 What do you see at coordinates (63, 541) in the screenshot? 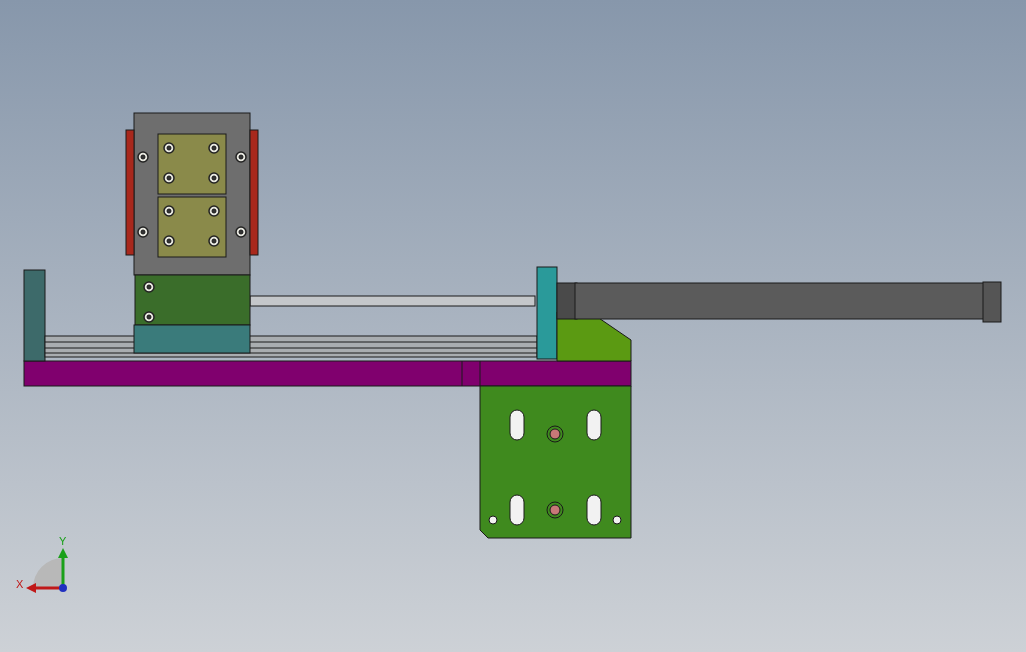
I see `y-axis-label: Y` at bounding box center [63, 541].